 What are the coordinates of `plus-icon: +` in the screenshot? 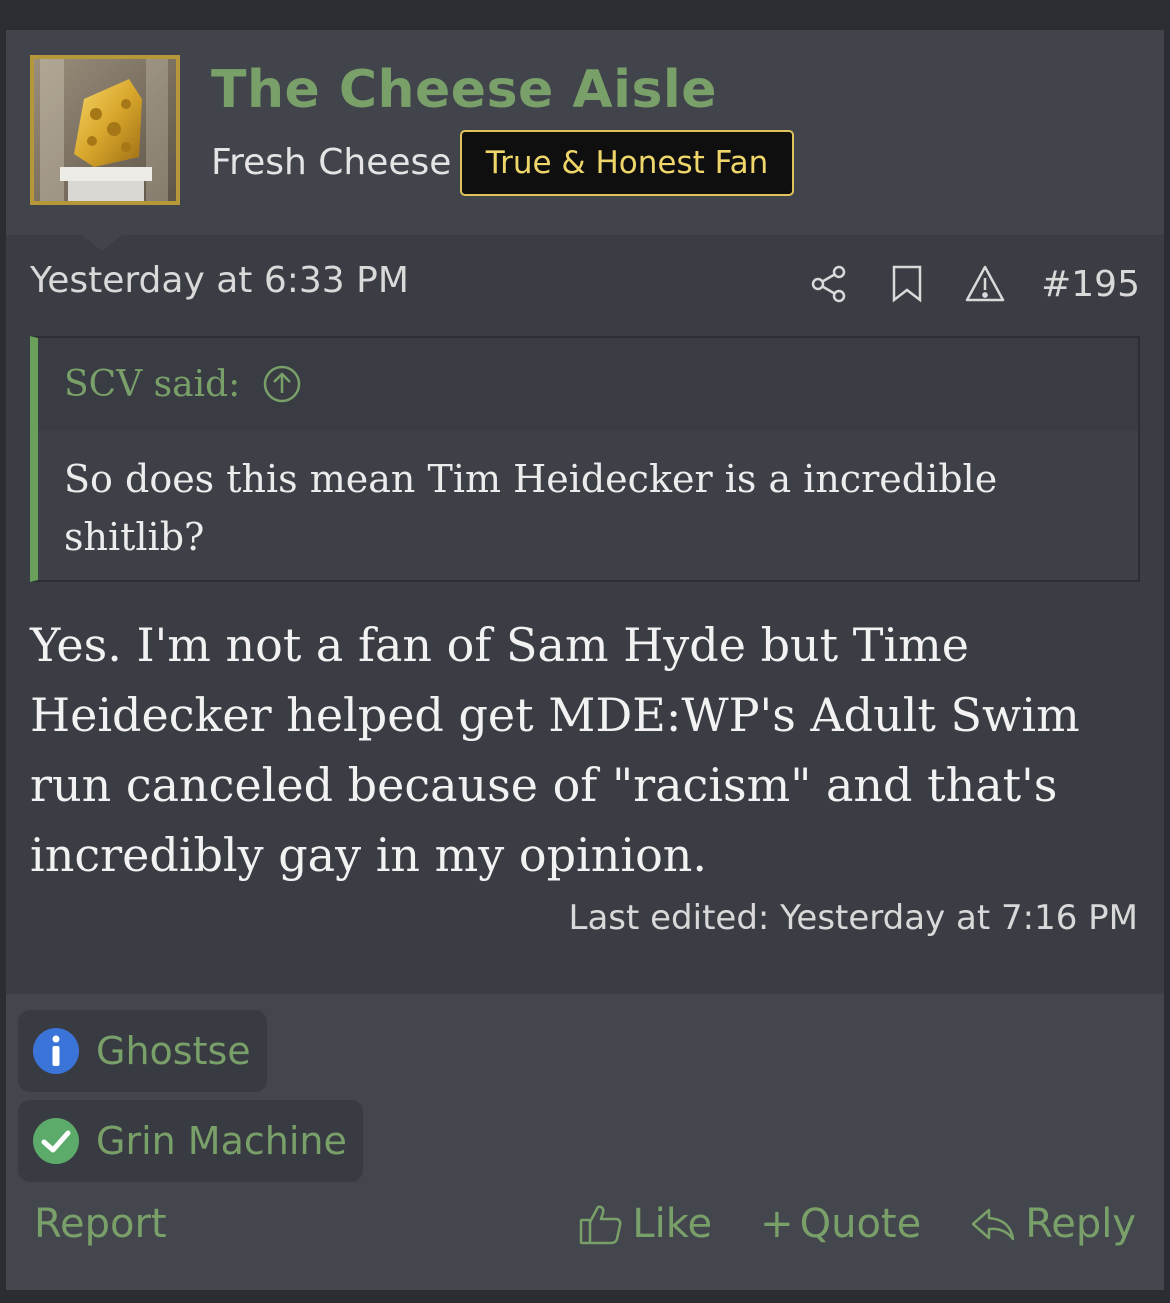 It's located at (777, 1224).